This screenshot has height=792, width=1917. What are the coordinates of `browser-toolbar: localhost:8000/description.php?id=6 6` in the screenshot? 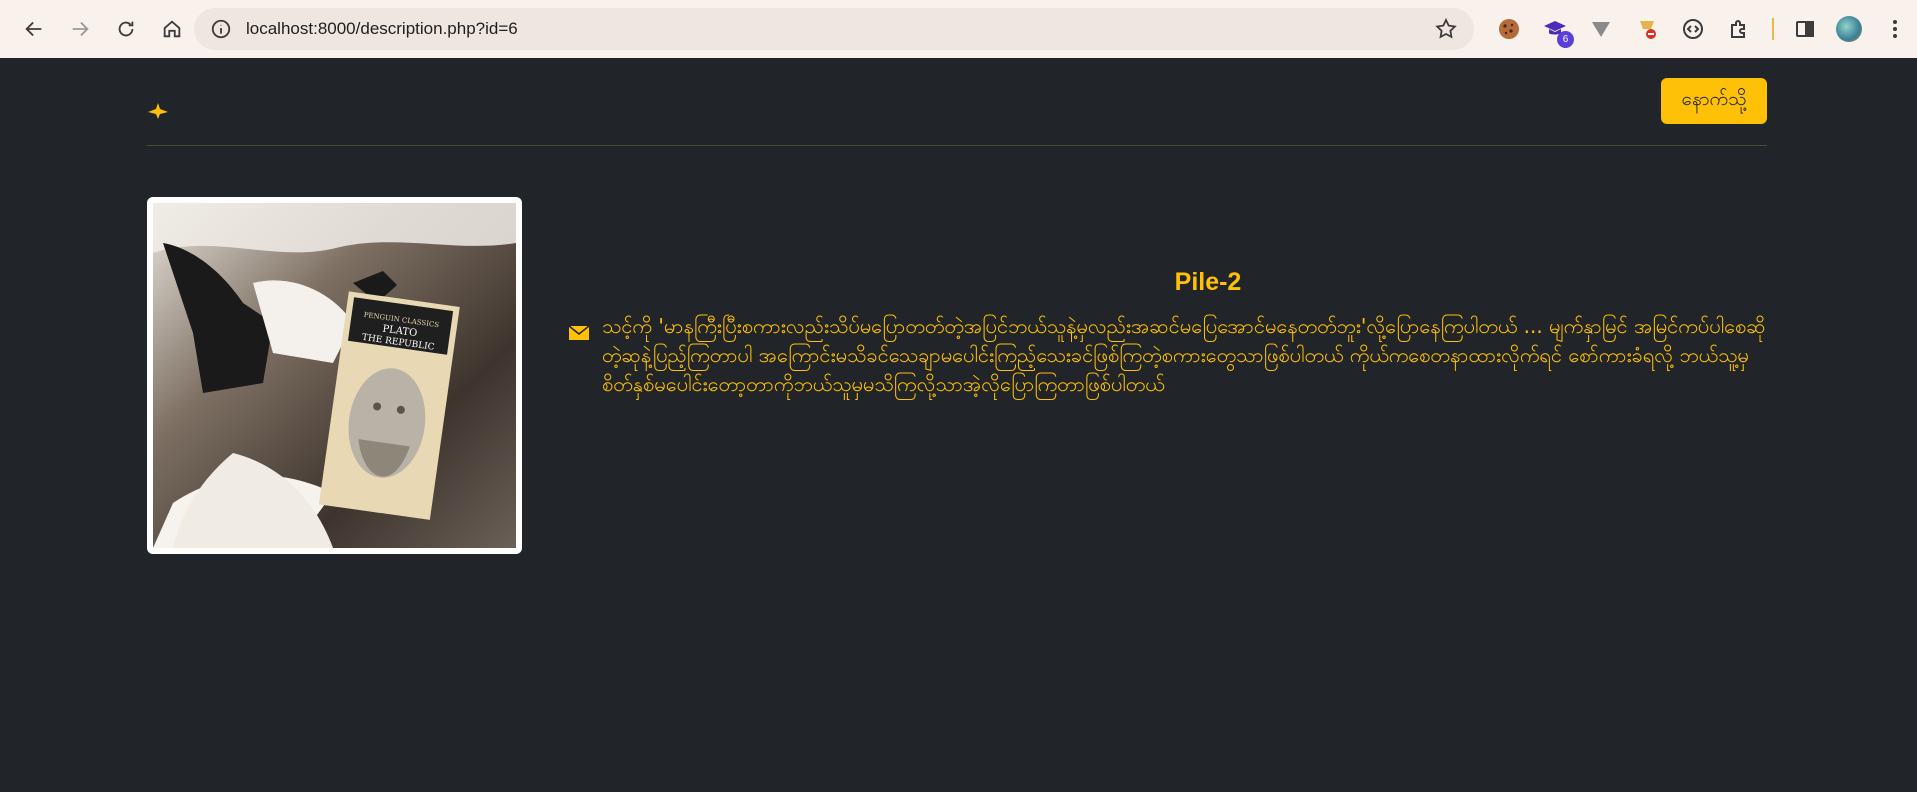 It's located at (958, 29).